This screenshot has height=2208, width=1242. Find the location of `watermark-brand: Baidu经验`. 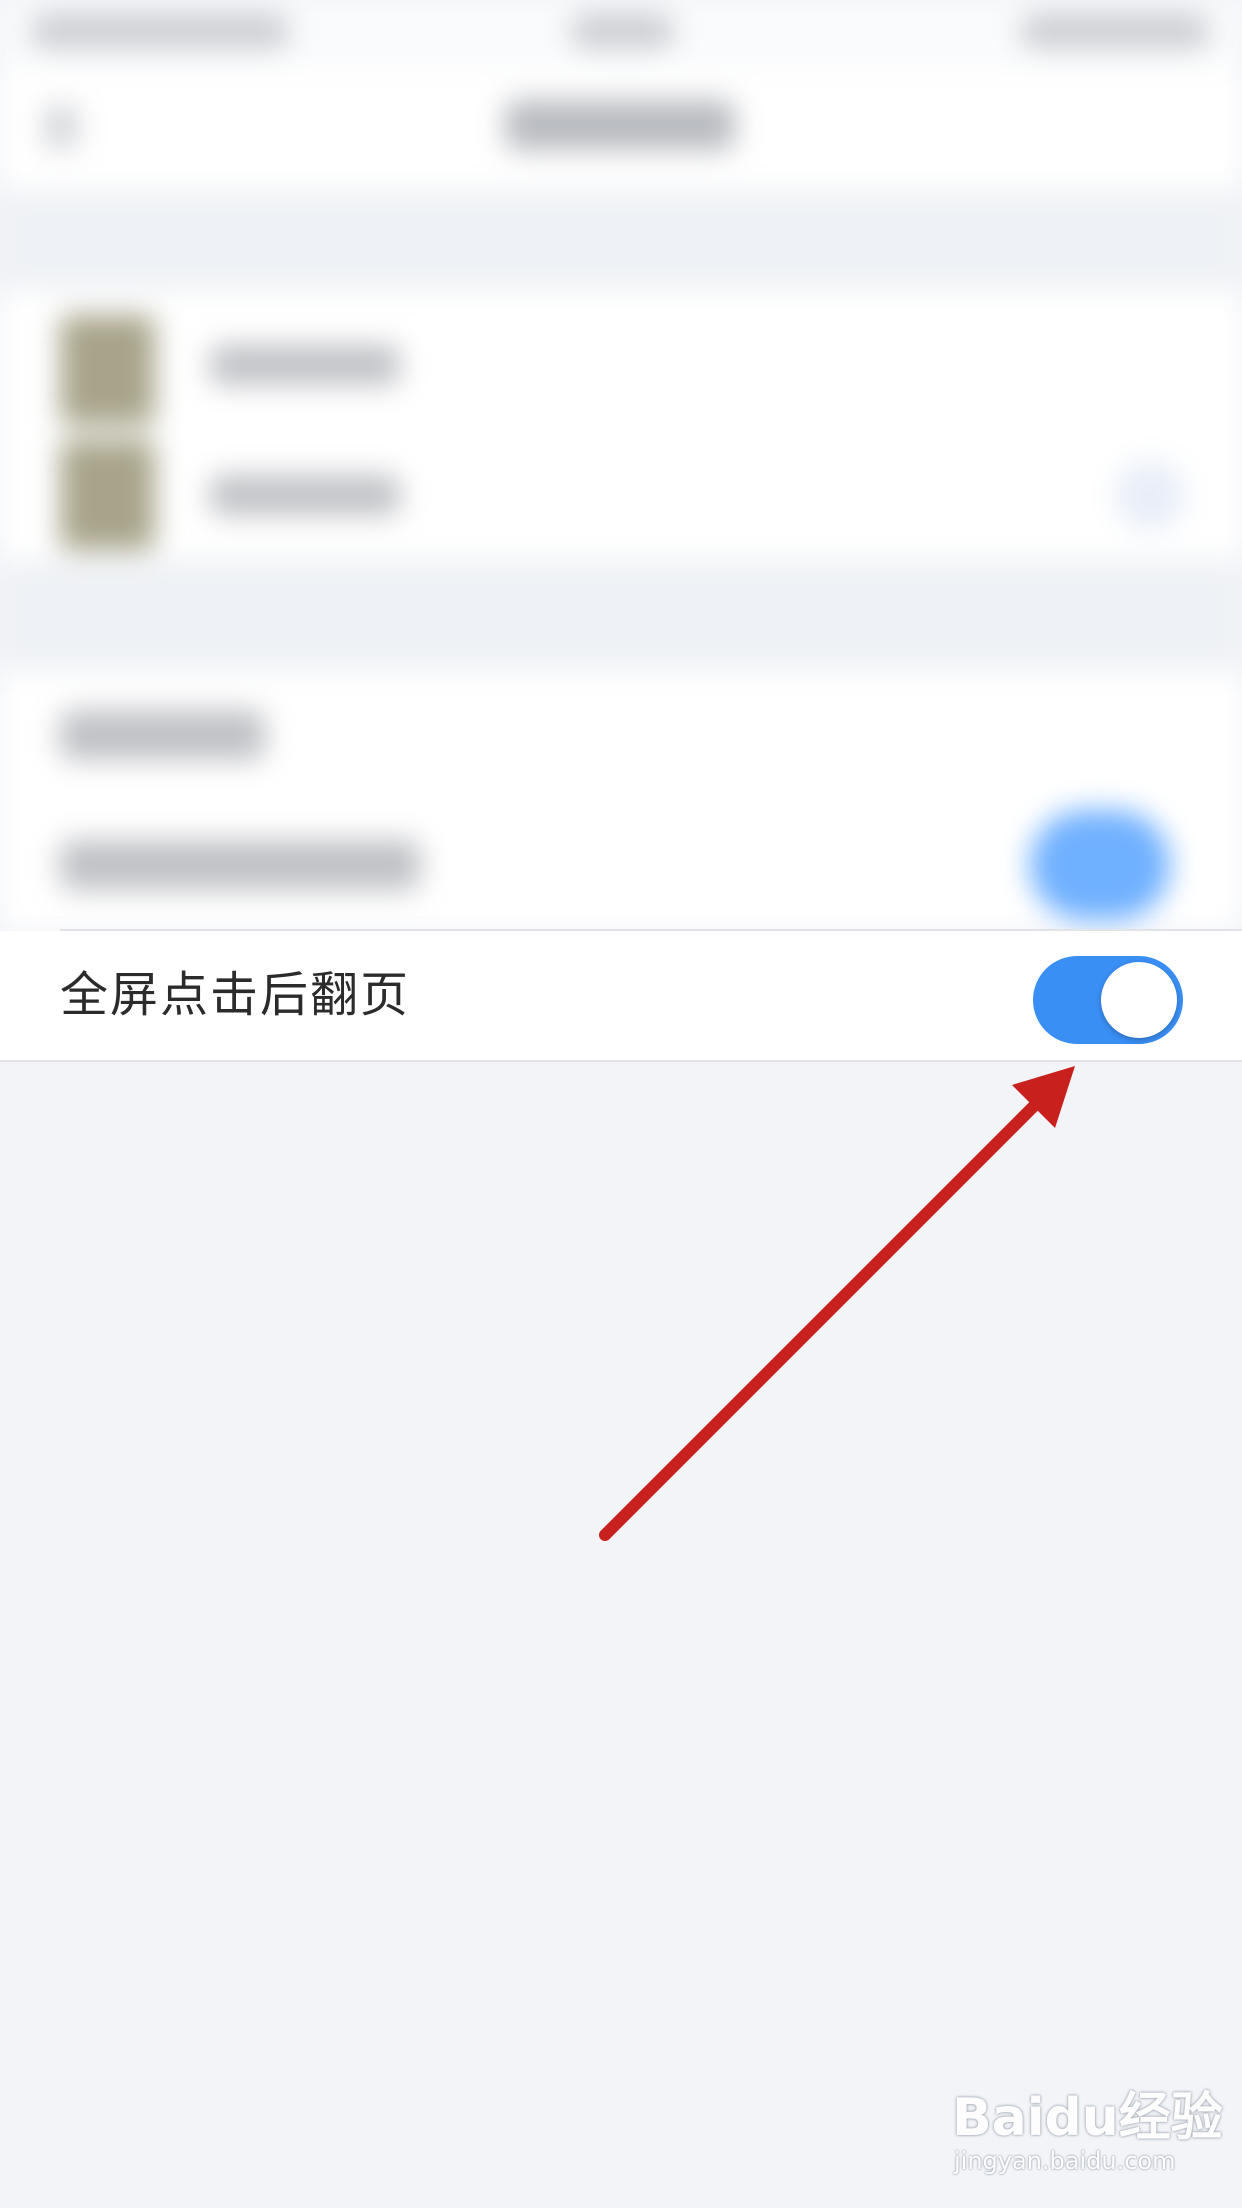

watermark-brand: Baidu经验 is located at coordinates (1087, 2118).